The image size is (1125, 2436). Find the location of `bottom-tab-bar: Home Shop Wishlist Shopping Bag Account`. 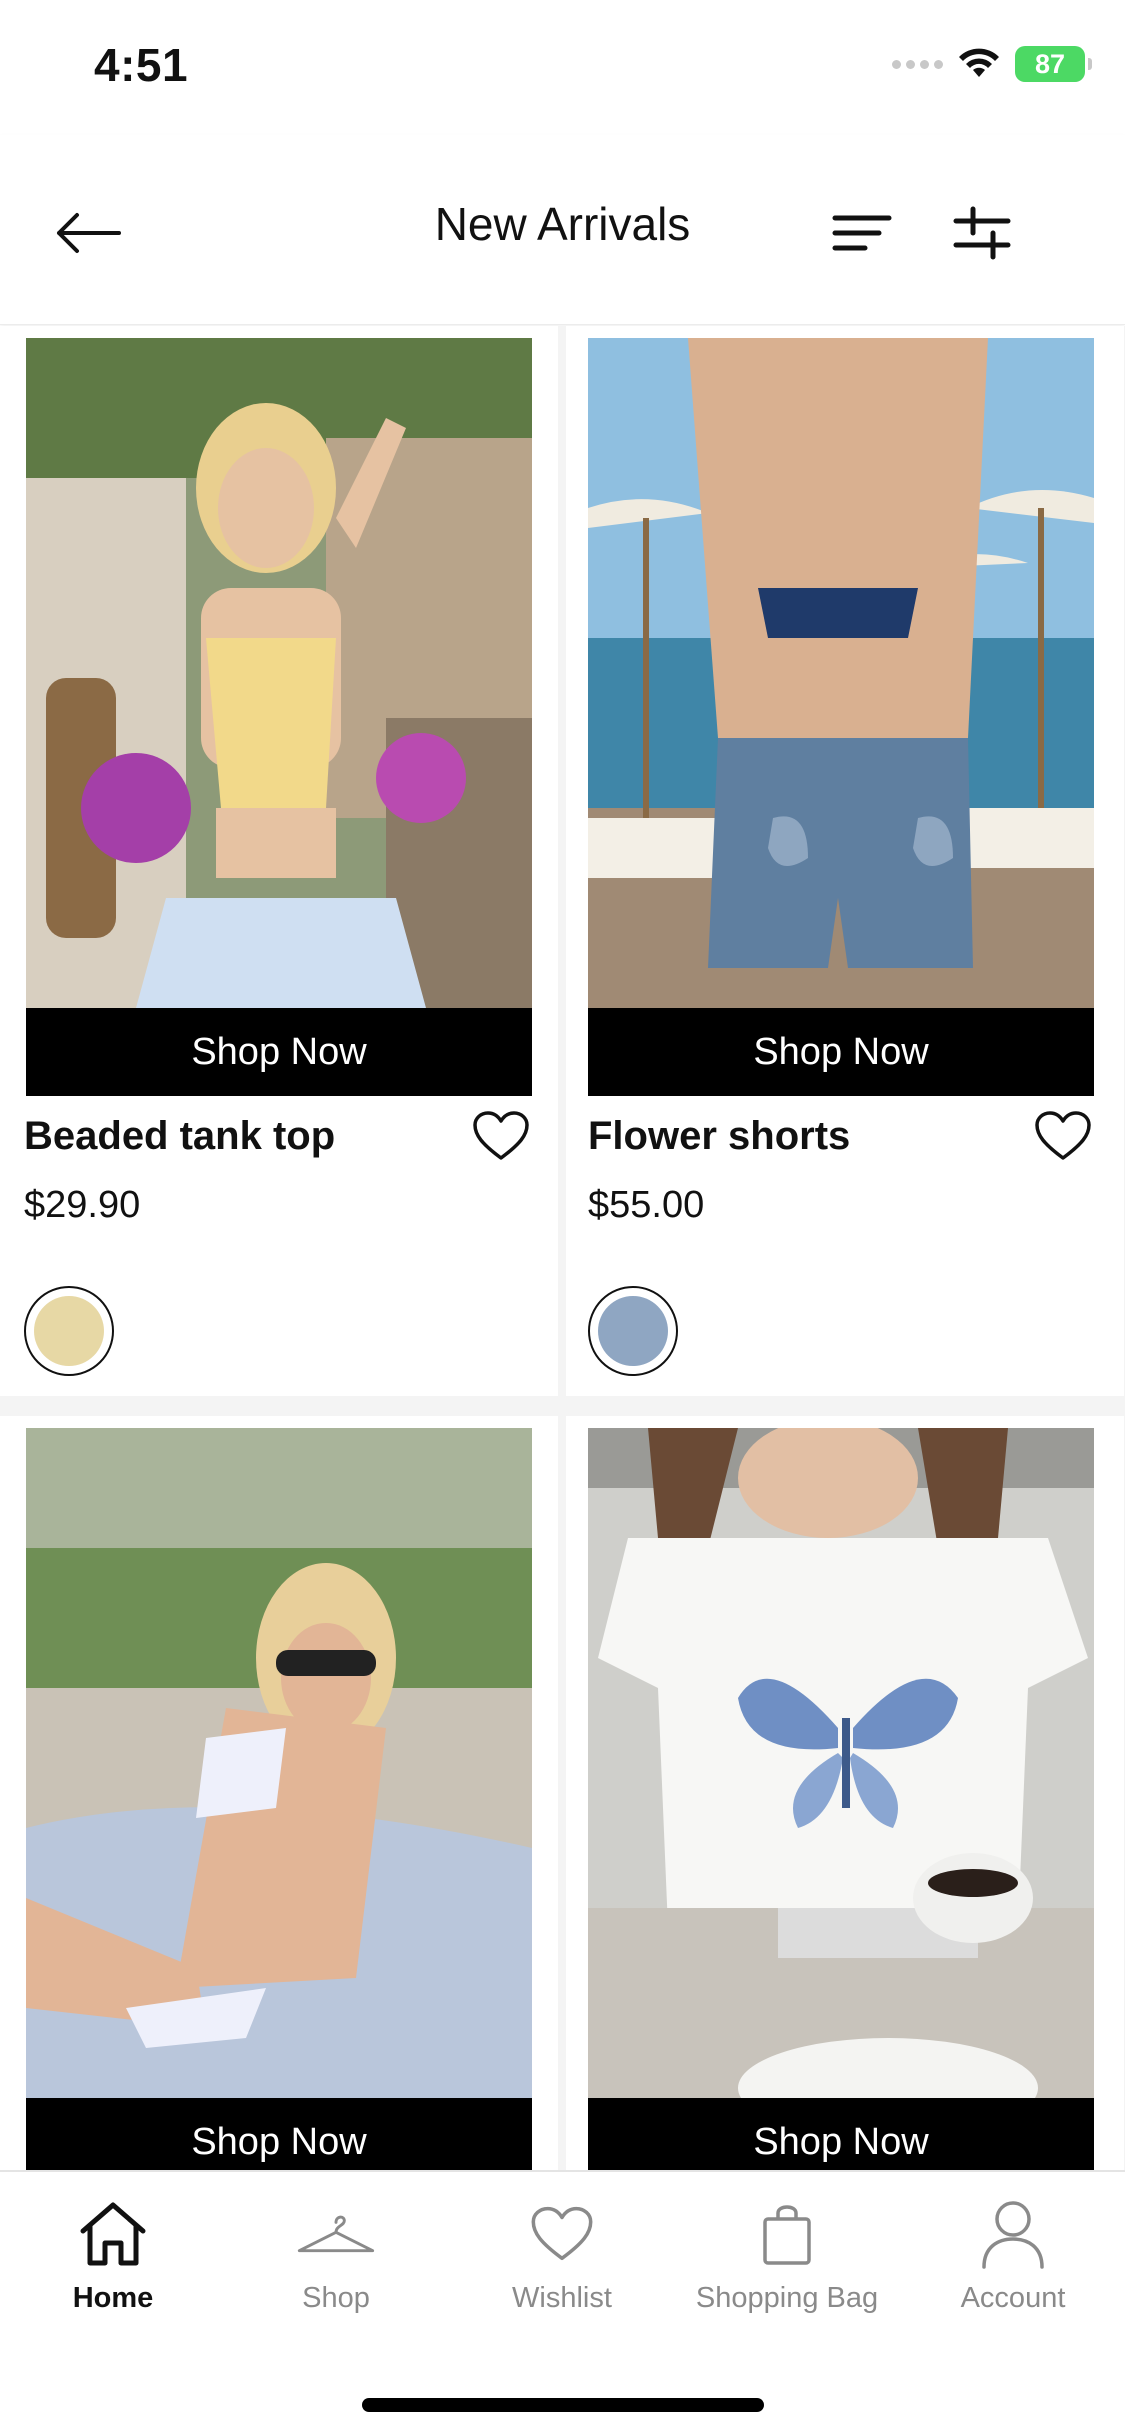

bottom-tab-bar: Home Shop Wishlist Shopping Bag Account is located at coordinates (562, 2303).